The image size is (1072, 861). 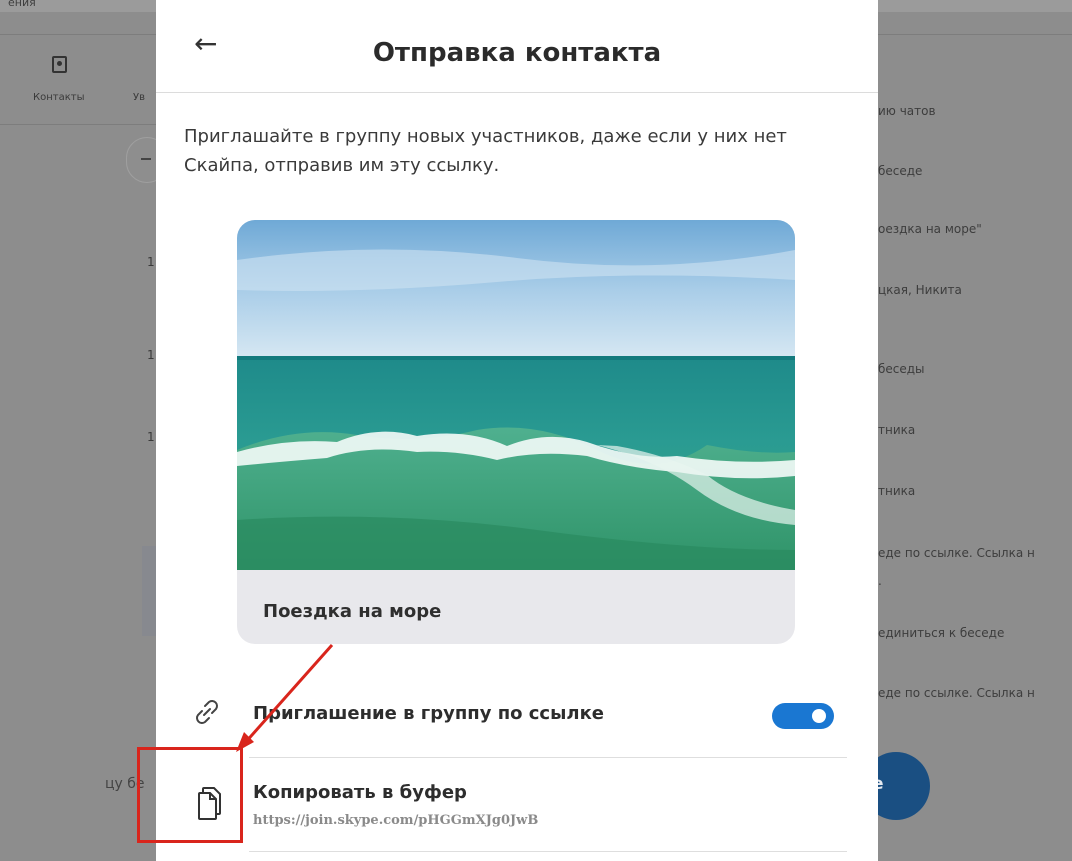 What do you see at coordinates (139, 97) in the screenshot?
I see `tab-partial-label: Ув` at bounding box center [139, 97].